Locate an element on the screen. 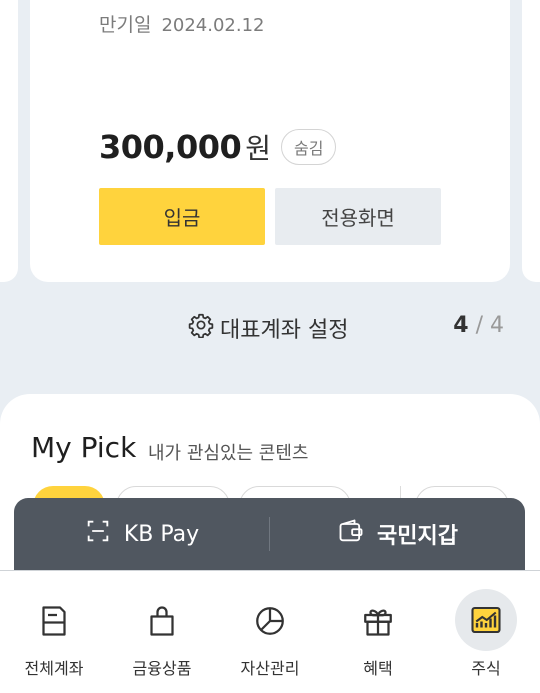  card-pager: 4 / 4 is located at coordinates (478, 325).